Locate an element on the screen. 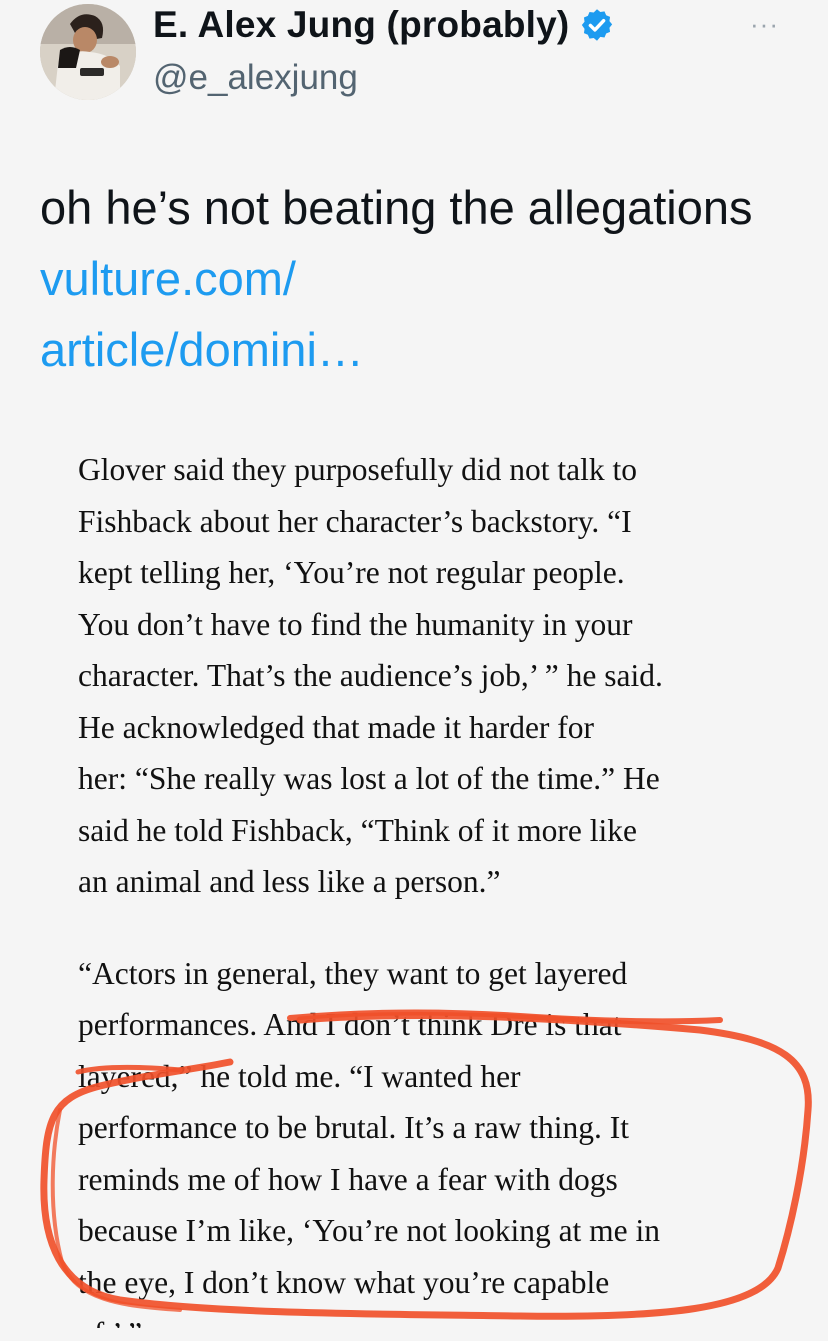 This screenshot has height=1341, width=828. avatar-photo is located at coordinates (88, 52).